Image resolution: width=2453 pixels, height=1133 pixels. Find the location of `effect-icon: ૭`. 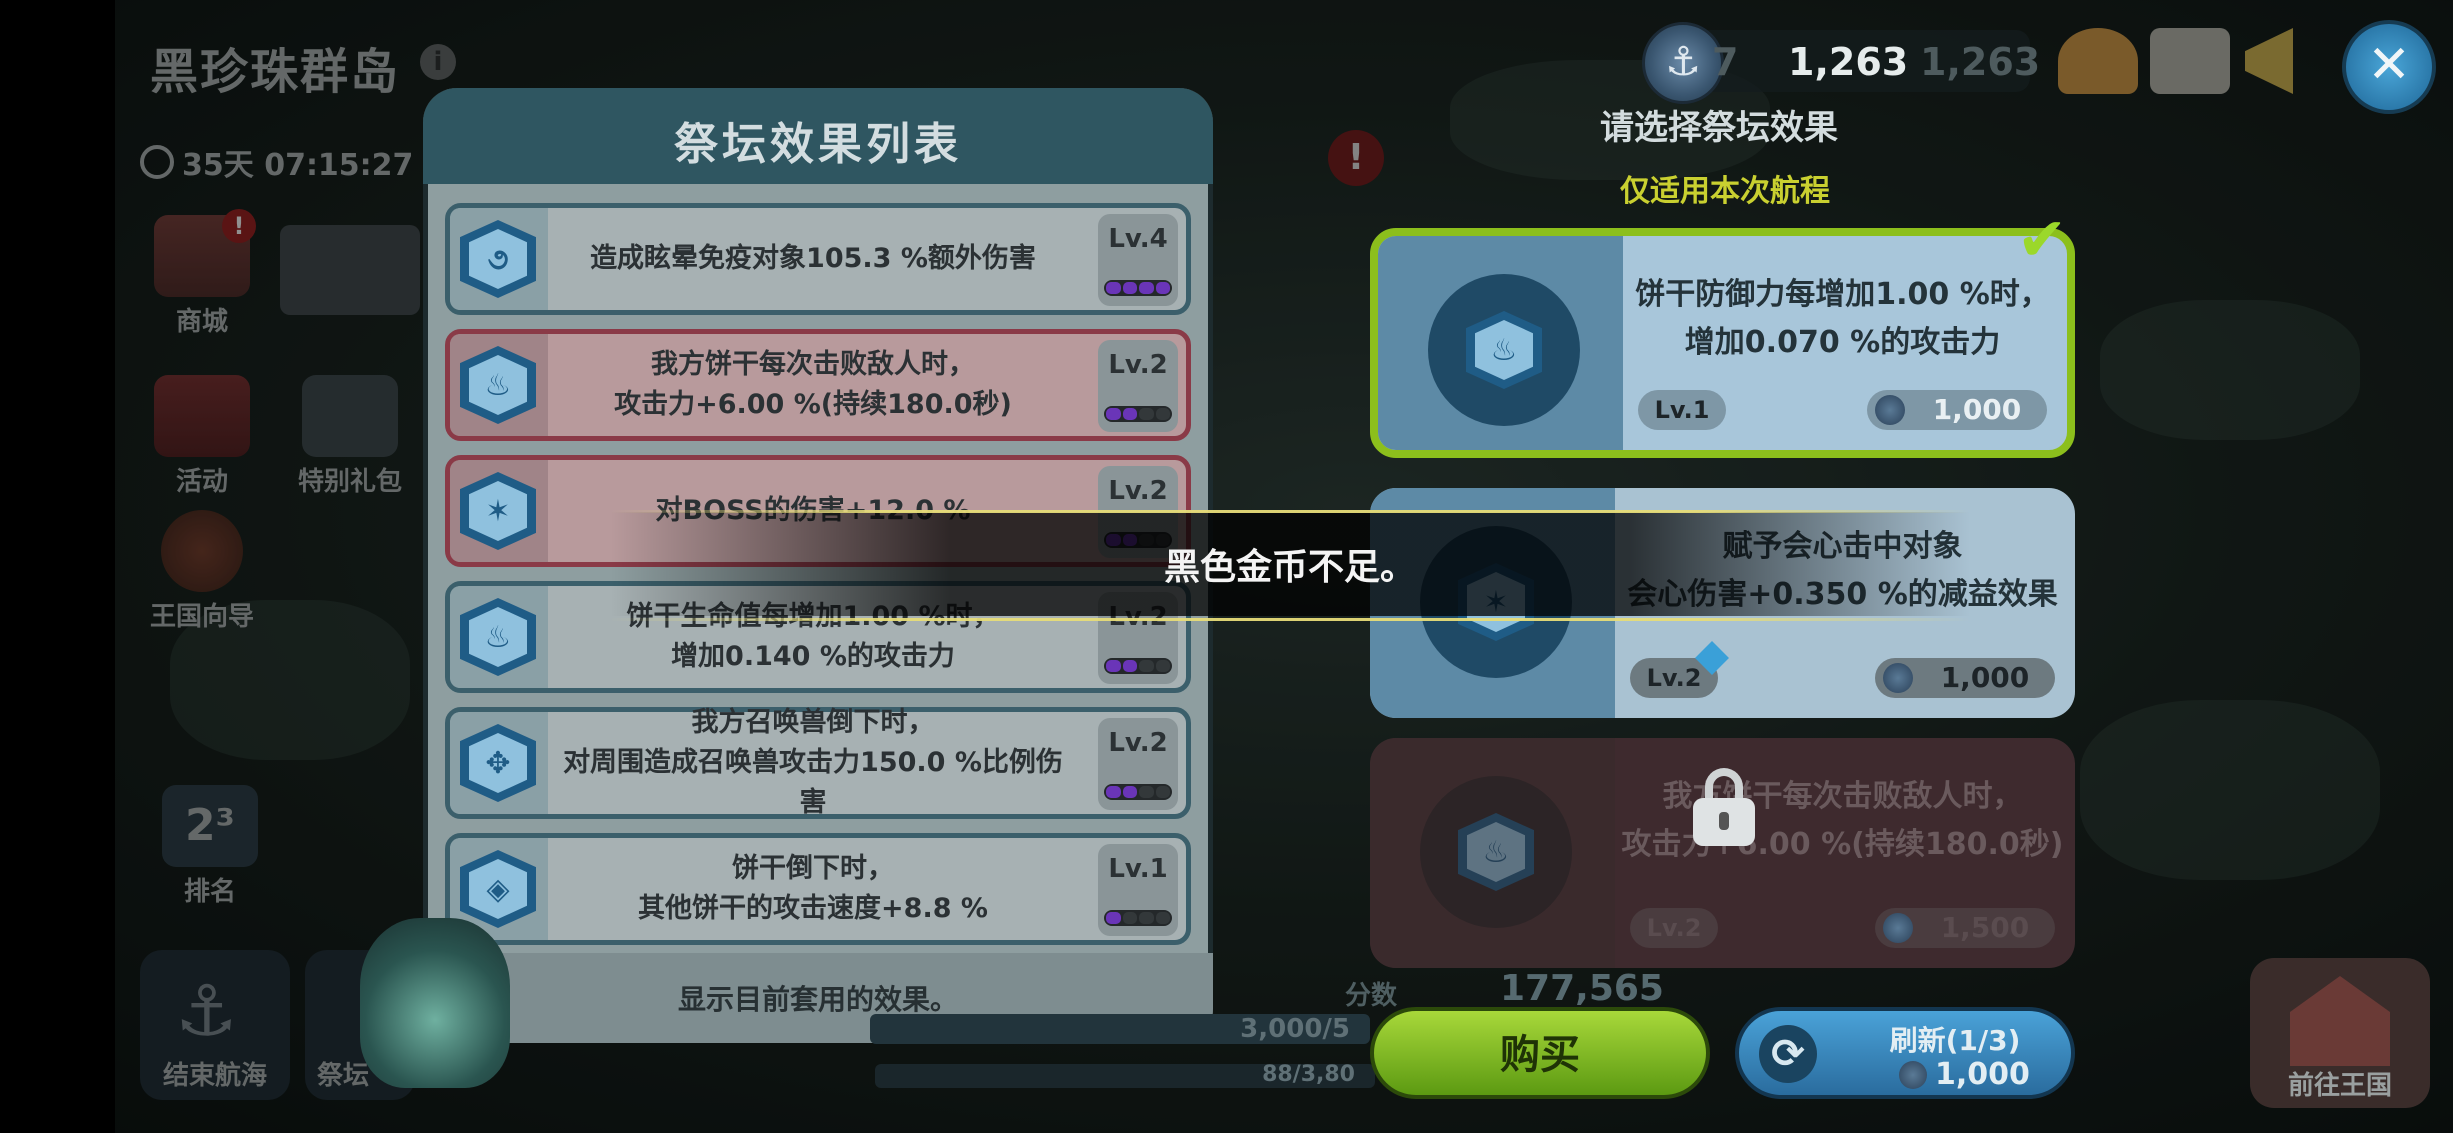

effect-icon: ૭ is located at coordinates (498, 259).